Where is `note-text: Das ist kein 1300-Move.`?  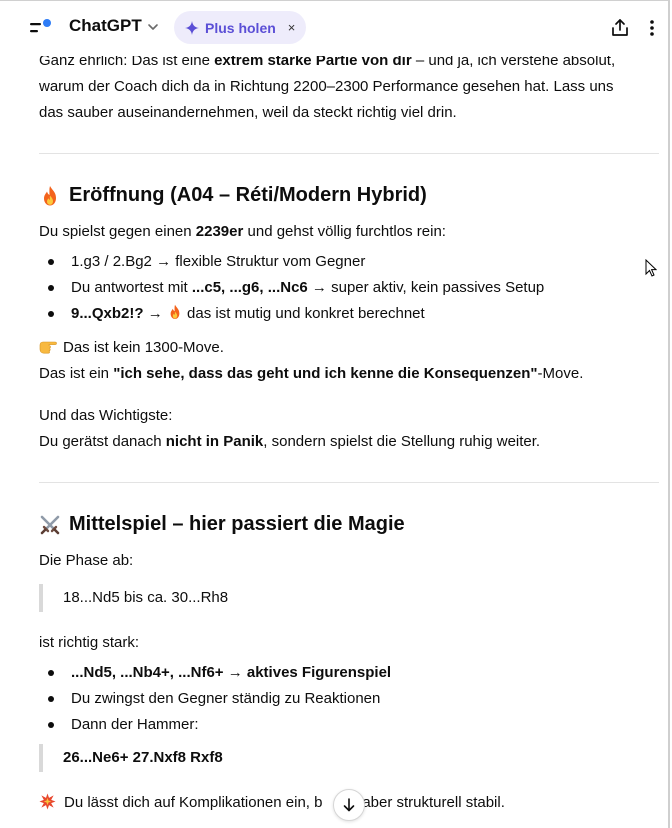
note-text: Das ist kein 1300-Move. is located at coordinates (143, 347).